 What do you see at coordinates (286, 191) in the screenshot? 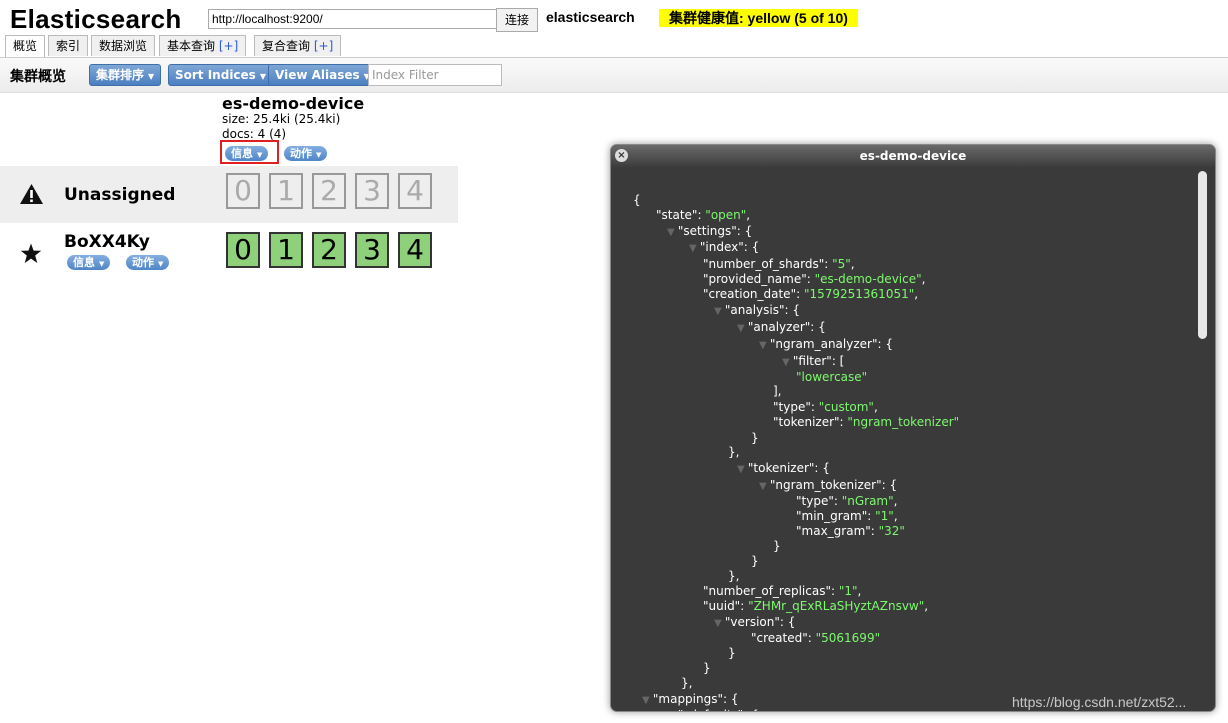
I see `unassigned-shard: 1` at bounding box center [286, 191].